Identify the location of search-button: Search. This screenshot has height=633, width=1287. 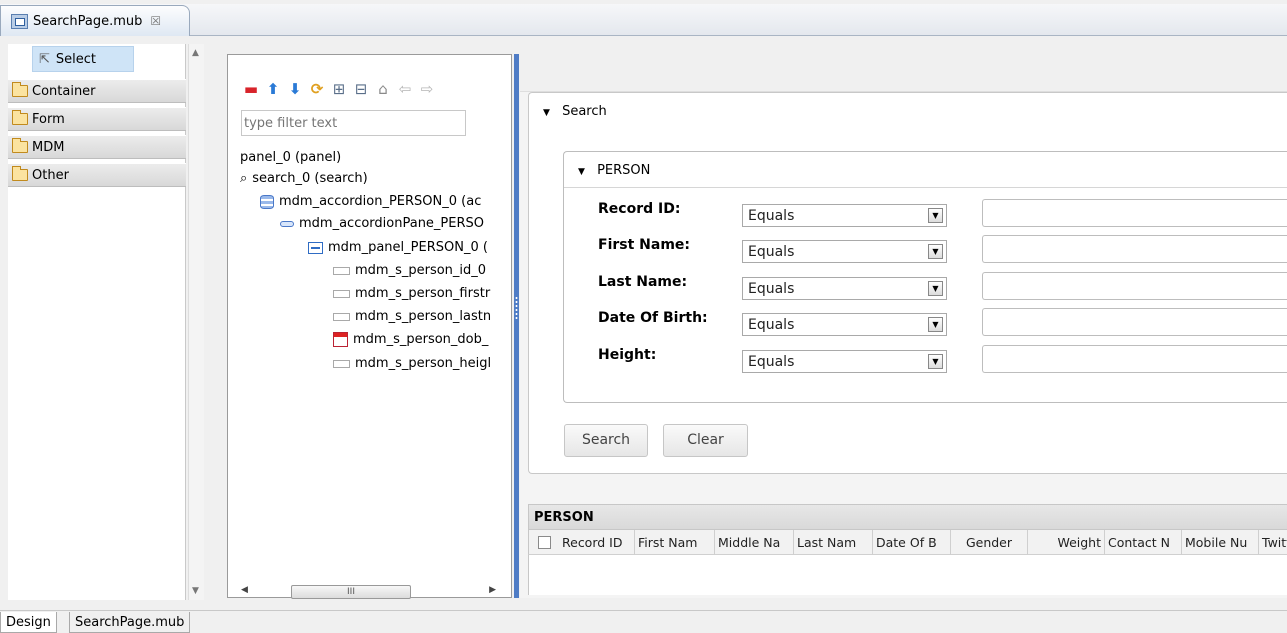
(606, 440).